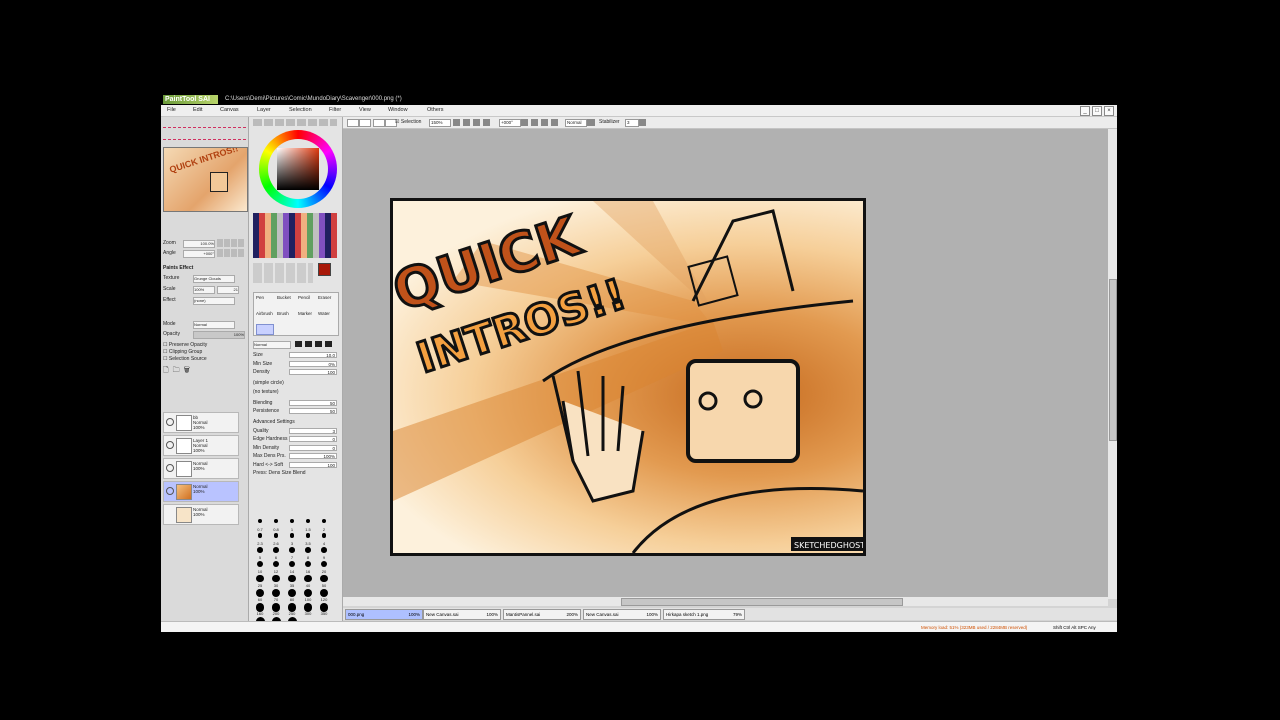 The height and width of the screenshot is (720, 1280). I want to click on angle-select: +000°, so click(510, 123).